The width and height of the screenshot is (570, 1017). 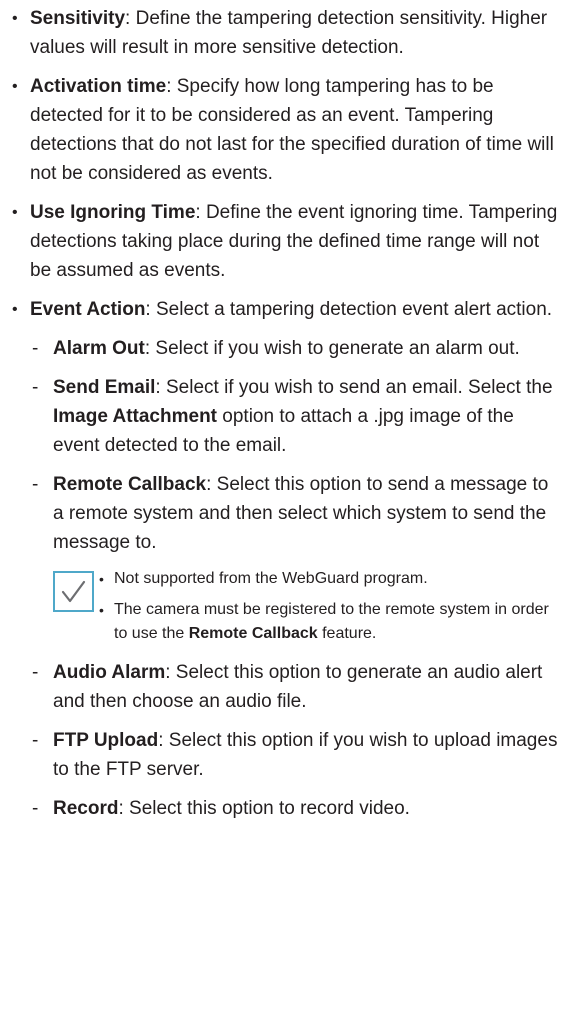 I want to click on checkmark-icon, so click(x=73, y=591).